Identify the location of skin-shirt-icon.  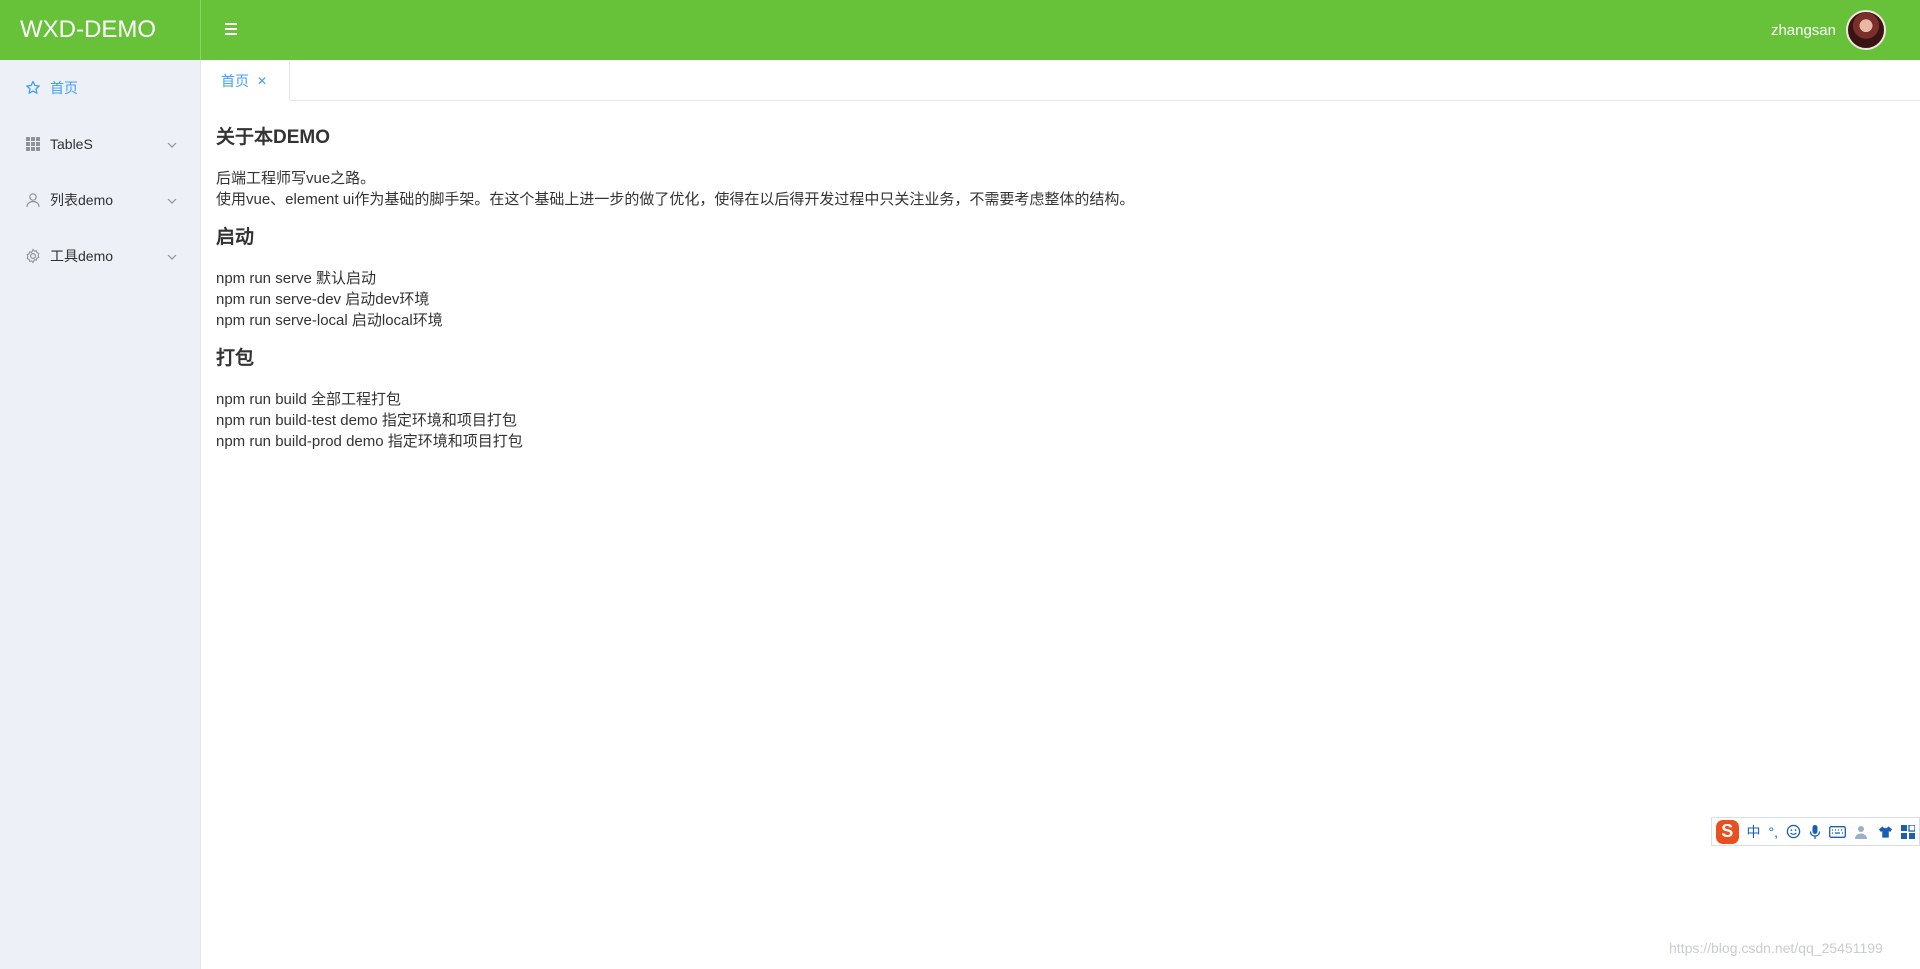
(1885, 832).